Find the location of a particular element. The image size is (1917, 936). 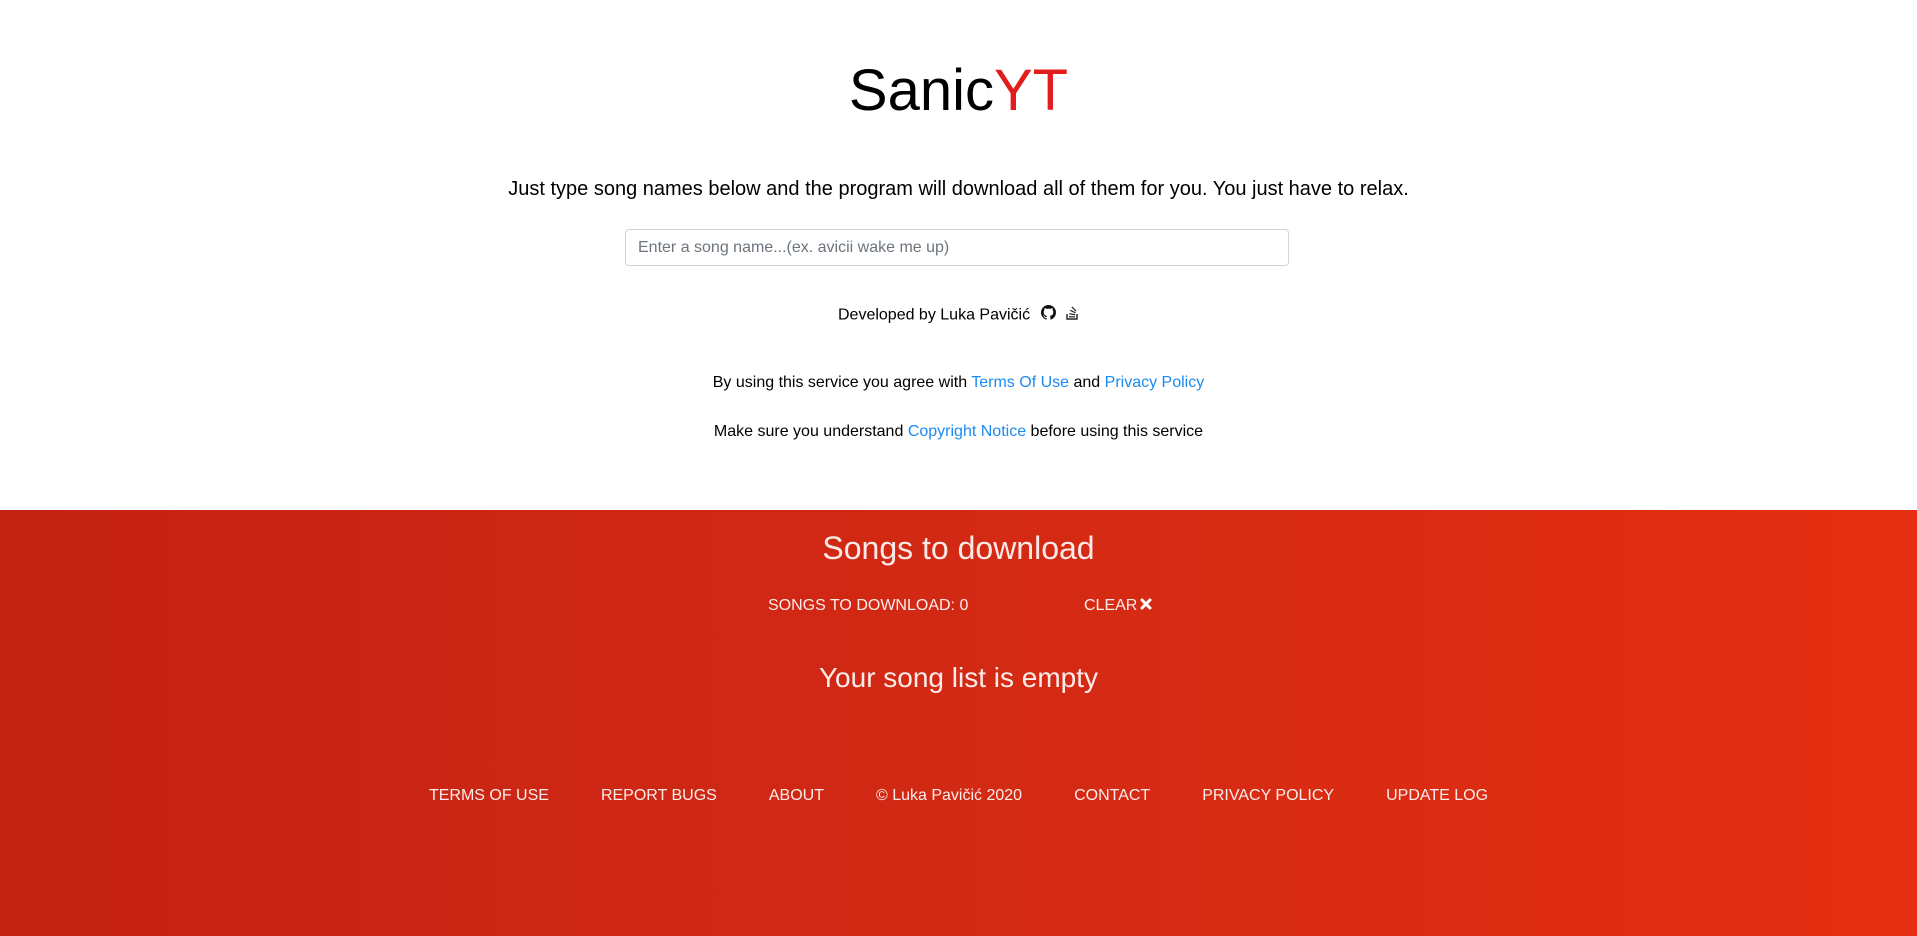

empty-list-message: Your song list is empty is located at coordinates (958, 677).